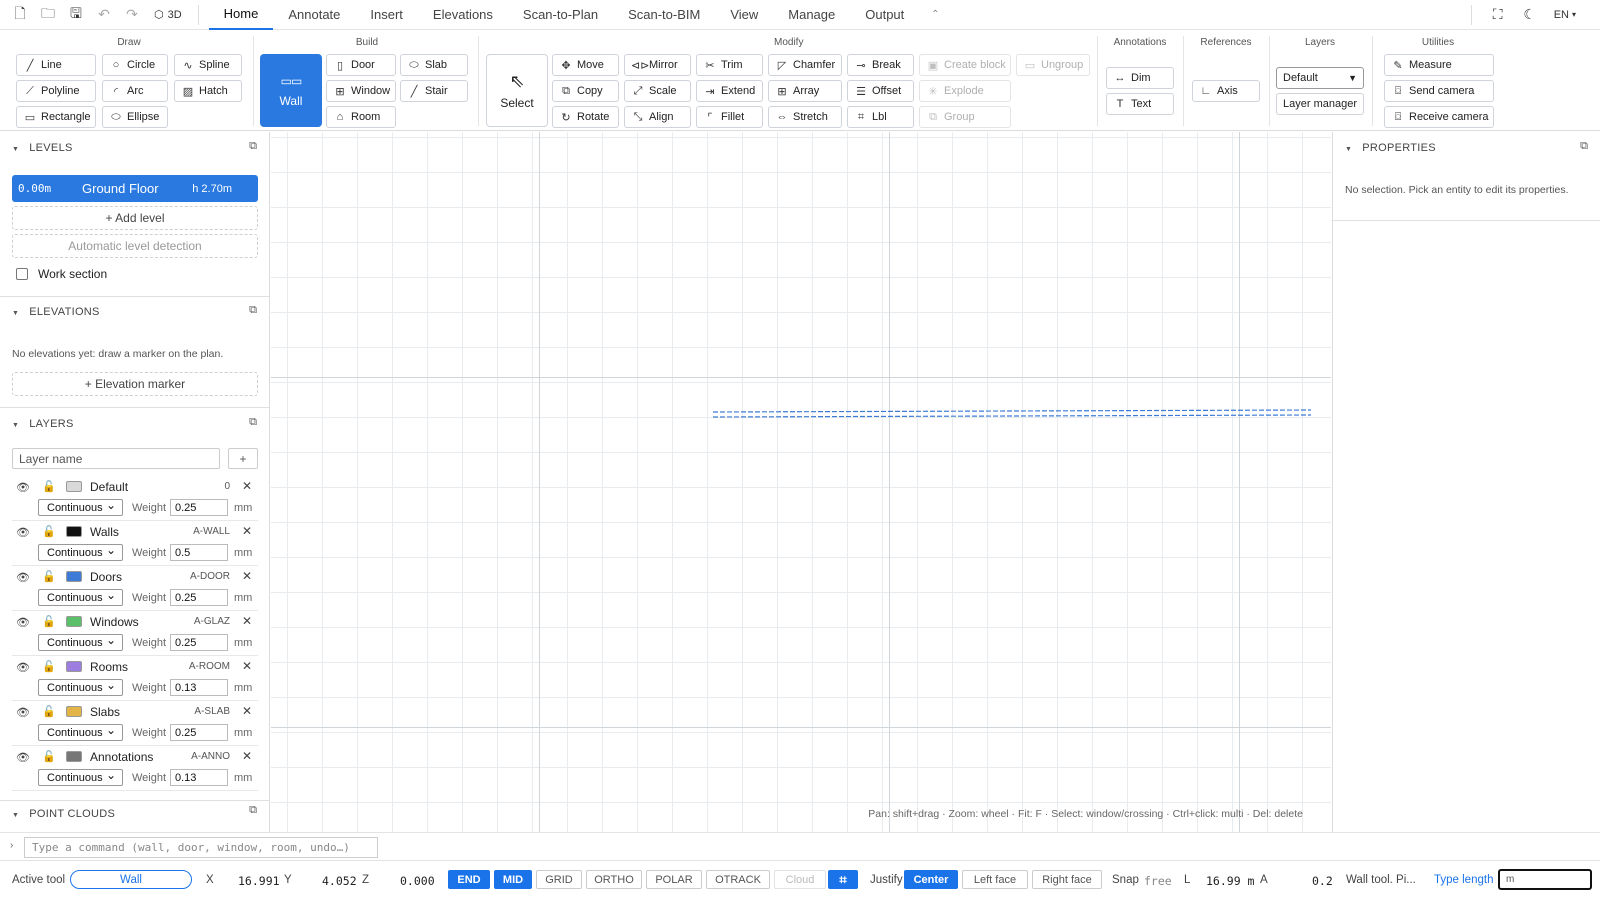  I want to click on array-button: ⊞ Array, so click(805, 91).